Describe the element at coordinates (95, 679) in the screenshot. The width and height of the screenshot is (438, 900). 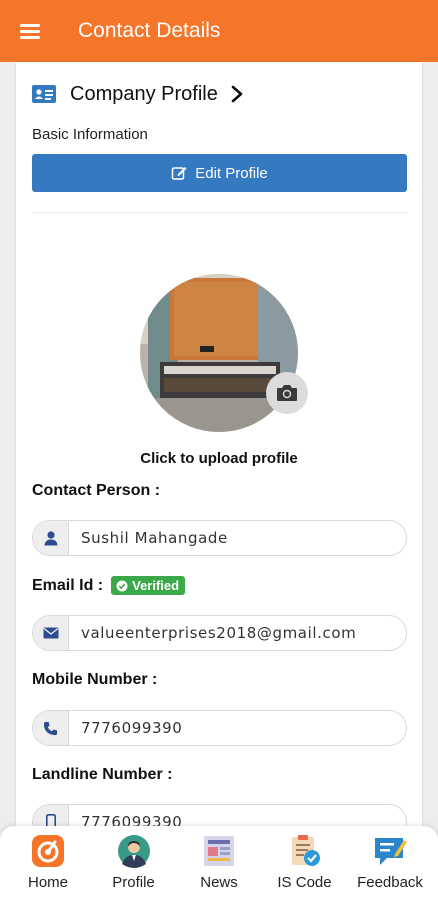
I see `mobile-number-label: Mobile Number :` at that location.